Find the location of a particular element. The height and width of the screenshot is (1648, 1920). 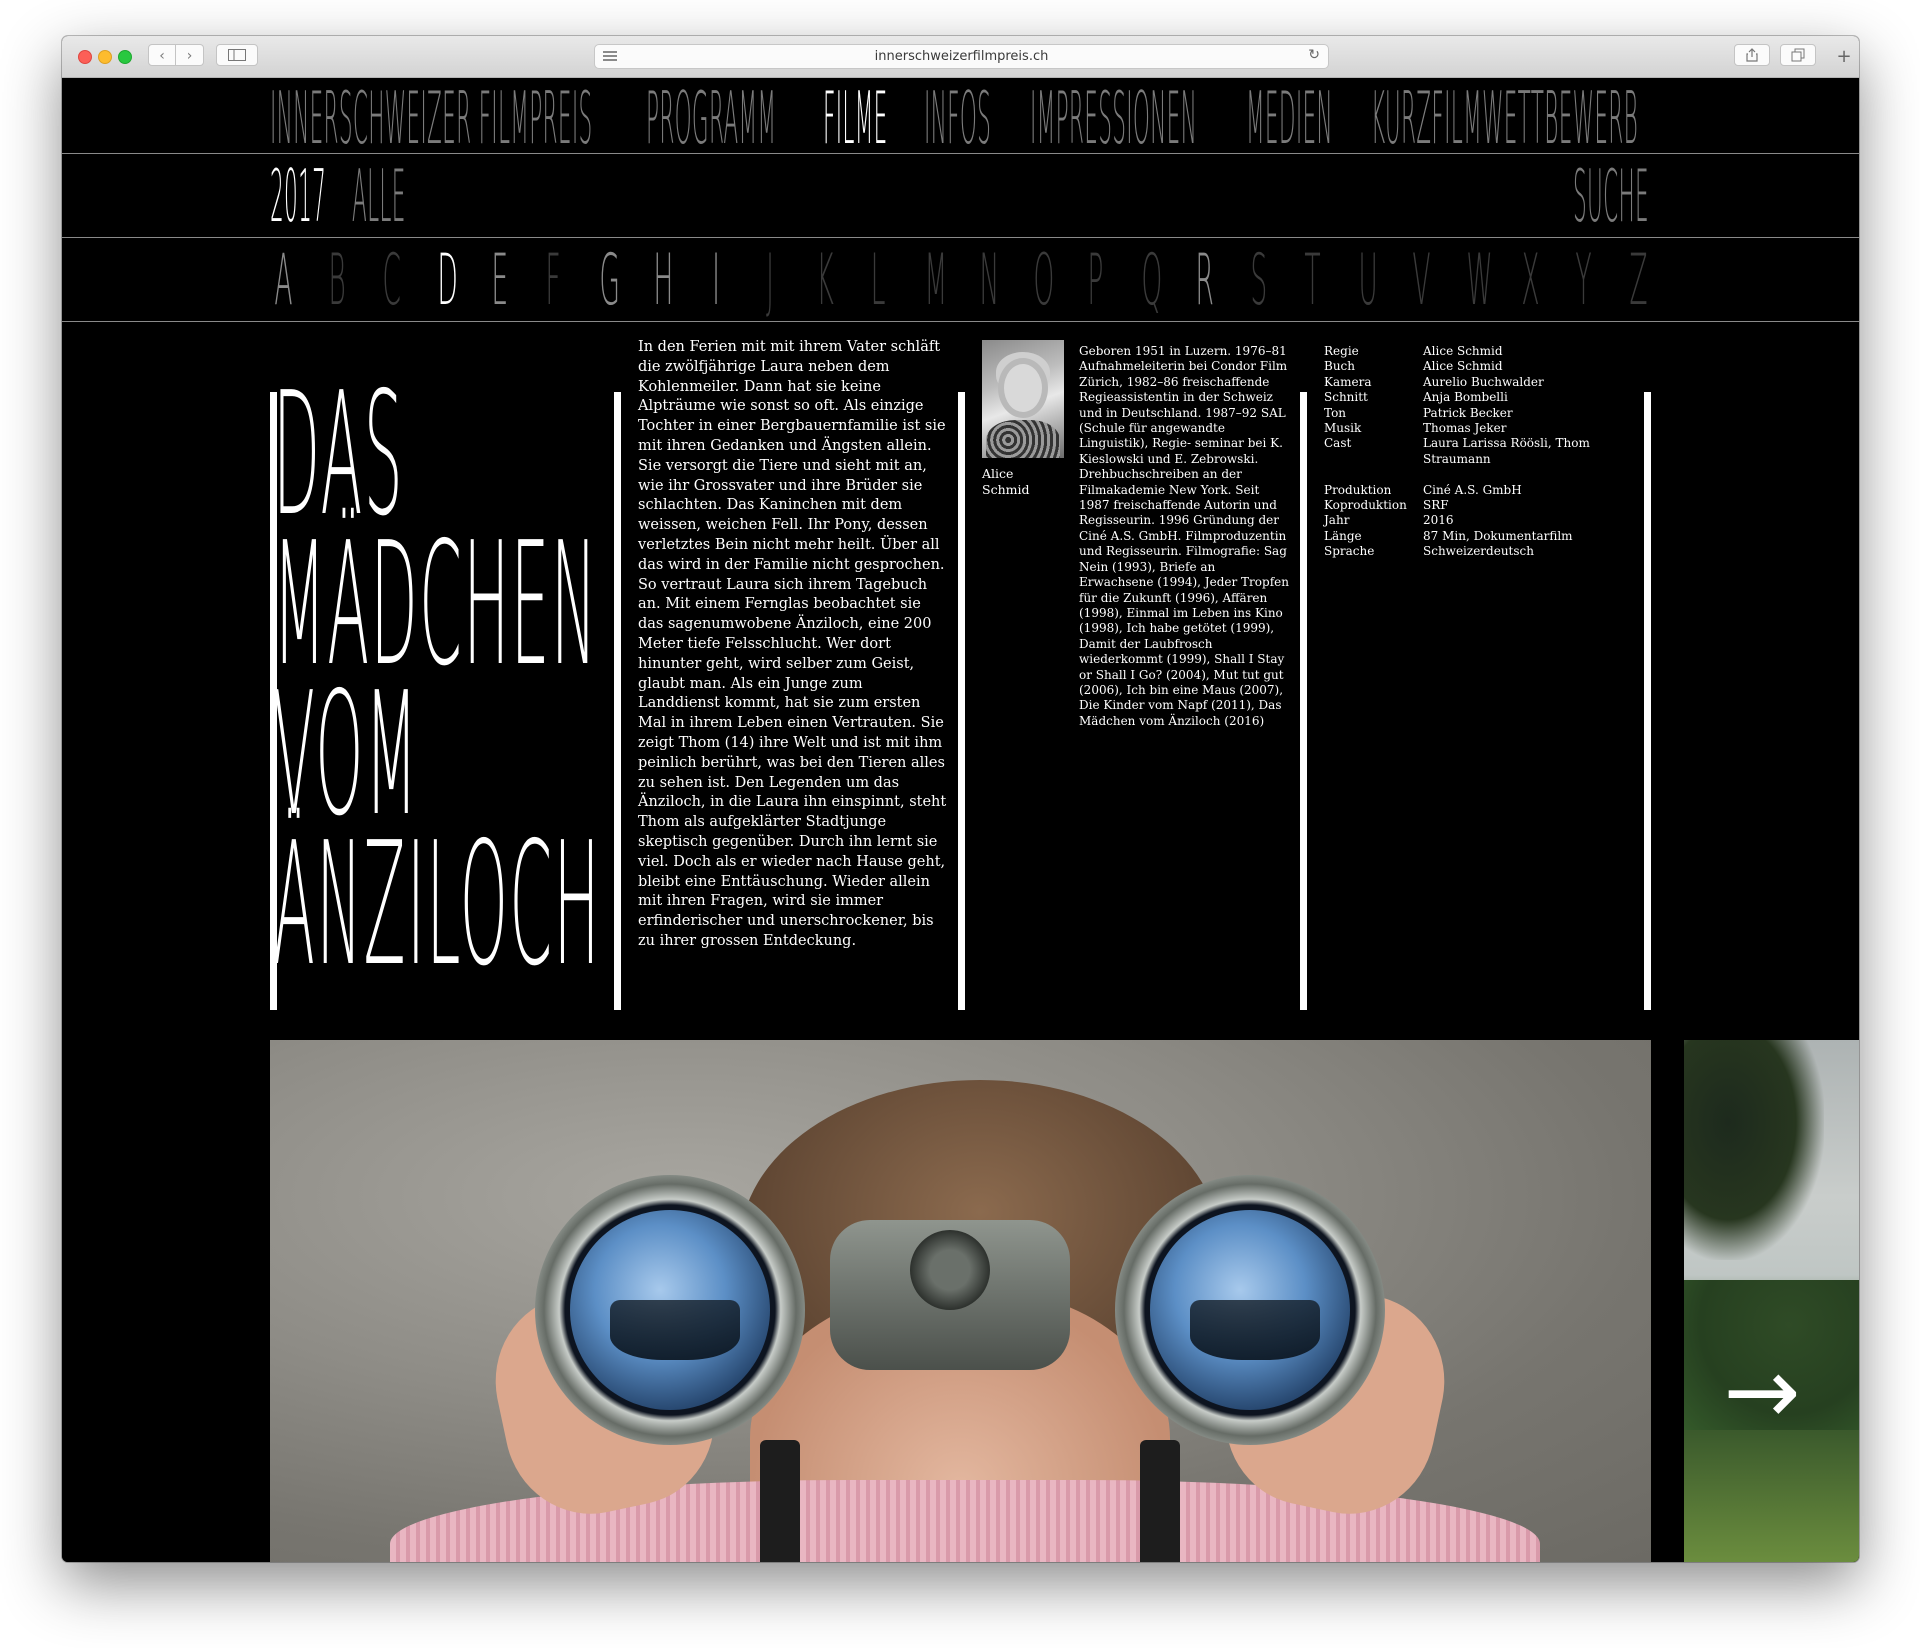

alphabet-letter-j: J is located at coordinates (769, 280).